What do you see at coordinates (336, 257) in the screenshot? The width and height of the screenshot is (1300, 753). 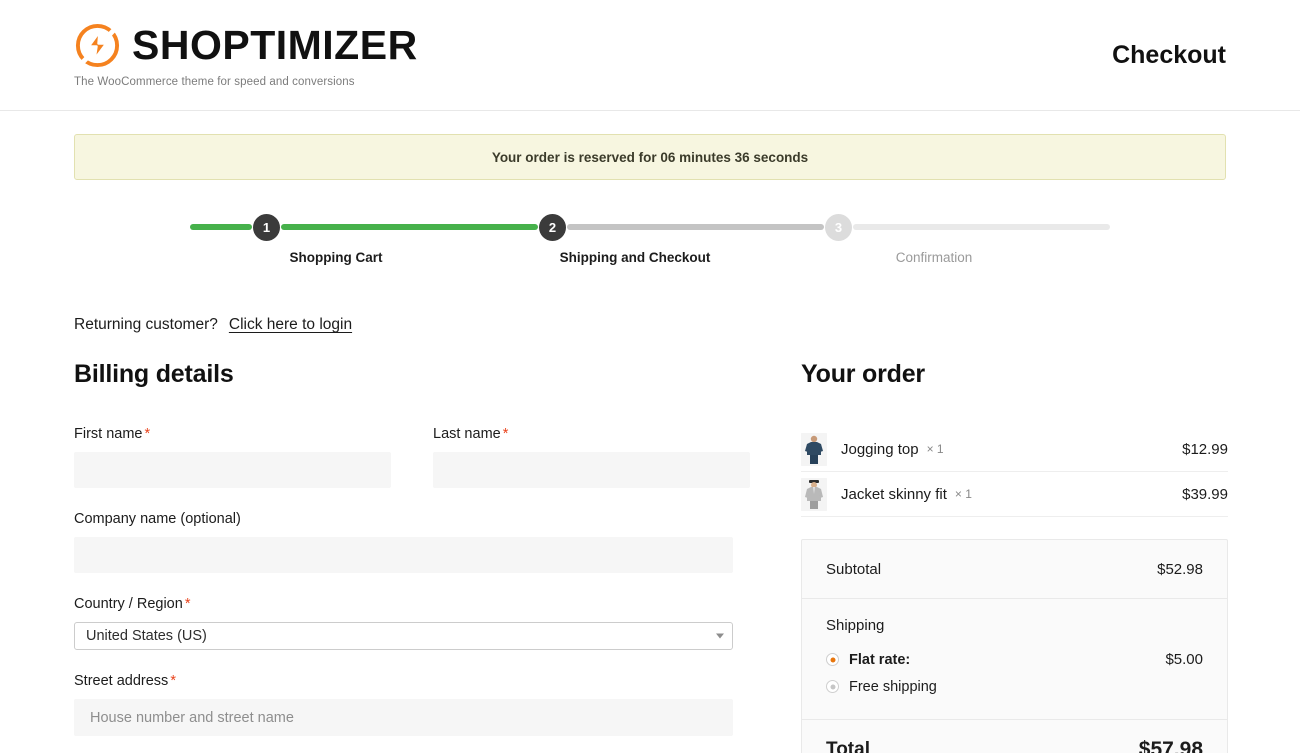 I see `step-label-shopping-cart: Shopping Cart` at bounding box center [336, 257].